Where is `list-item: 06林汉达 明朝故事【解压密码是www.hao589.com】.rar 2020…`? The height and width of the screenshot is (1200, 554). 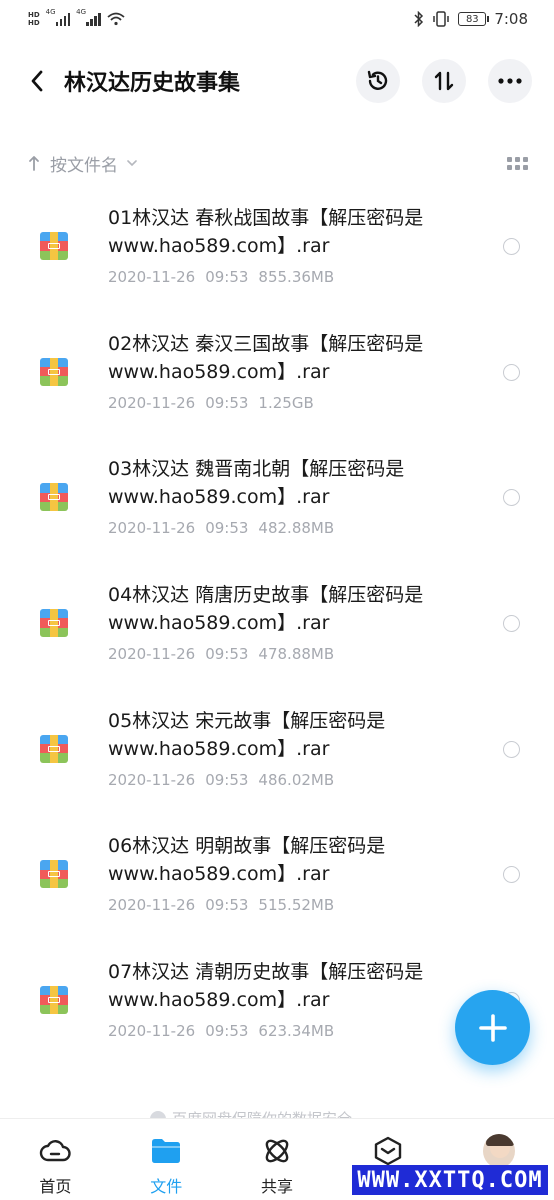
list-item: 06林汉达 明朝故事【解压密码是www.hao589.com】.rar 2020… is located at coordinates (277, 883).